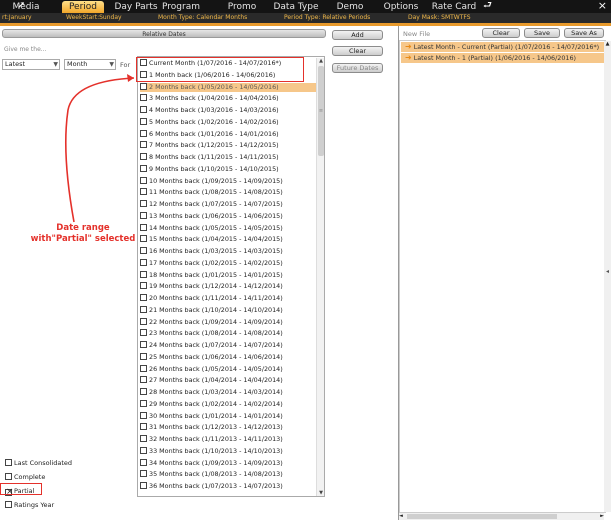 This screenshot has height=520, width=611. Describe the element at coordinates (321, 493) in the screenshot. I see `scroll-down-icon: ▼` at that location.